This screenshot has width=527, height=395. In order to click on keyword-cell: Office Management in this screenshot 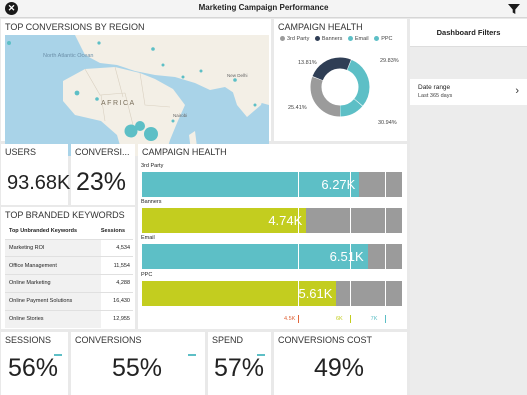, I will do `click(53, 265)`.